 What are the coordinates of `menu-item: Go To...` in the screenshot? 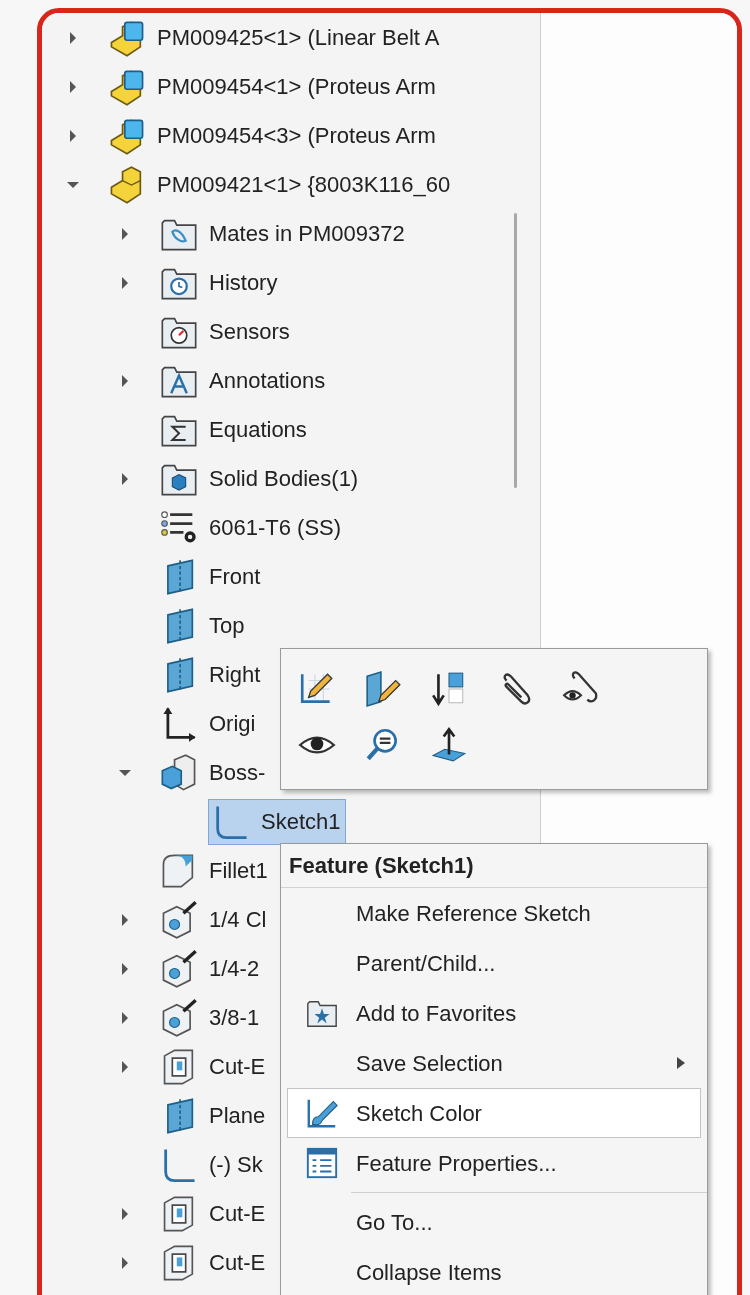 It's located at (494, 1222).